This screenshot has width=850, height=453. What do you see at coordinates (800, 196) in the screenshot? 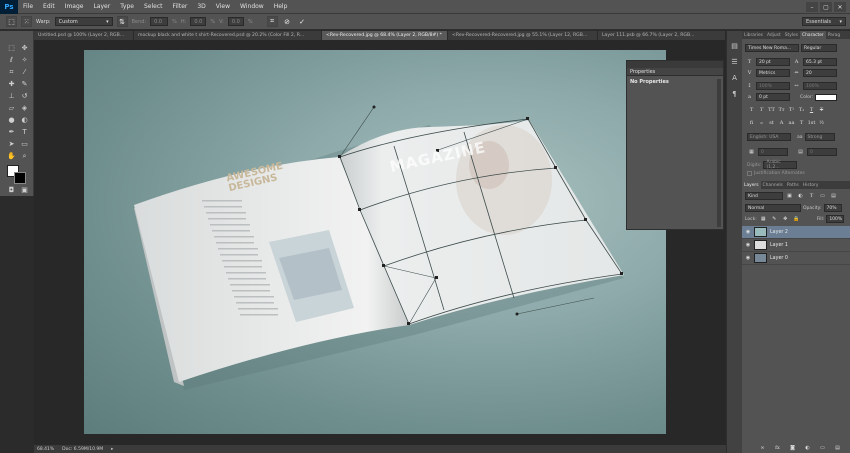
I see `filter-adjustment-icon: ◐` at bounding box center [800, 196].